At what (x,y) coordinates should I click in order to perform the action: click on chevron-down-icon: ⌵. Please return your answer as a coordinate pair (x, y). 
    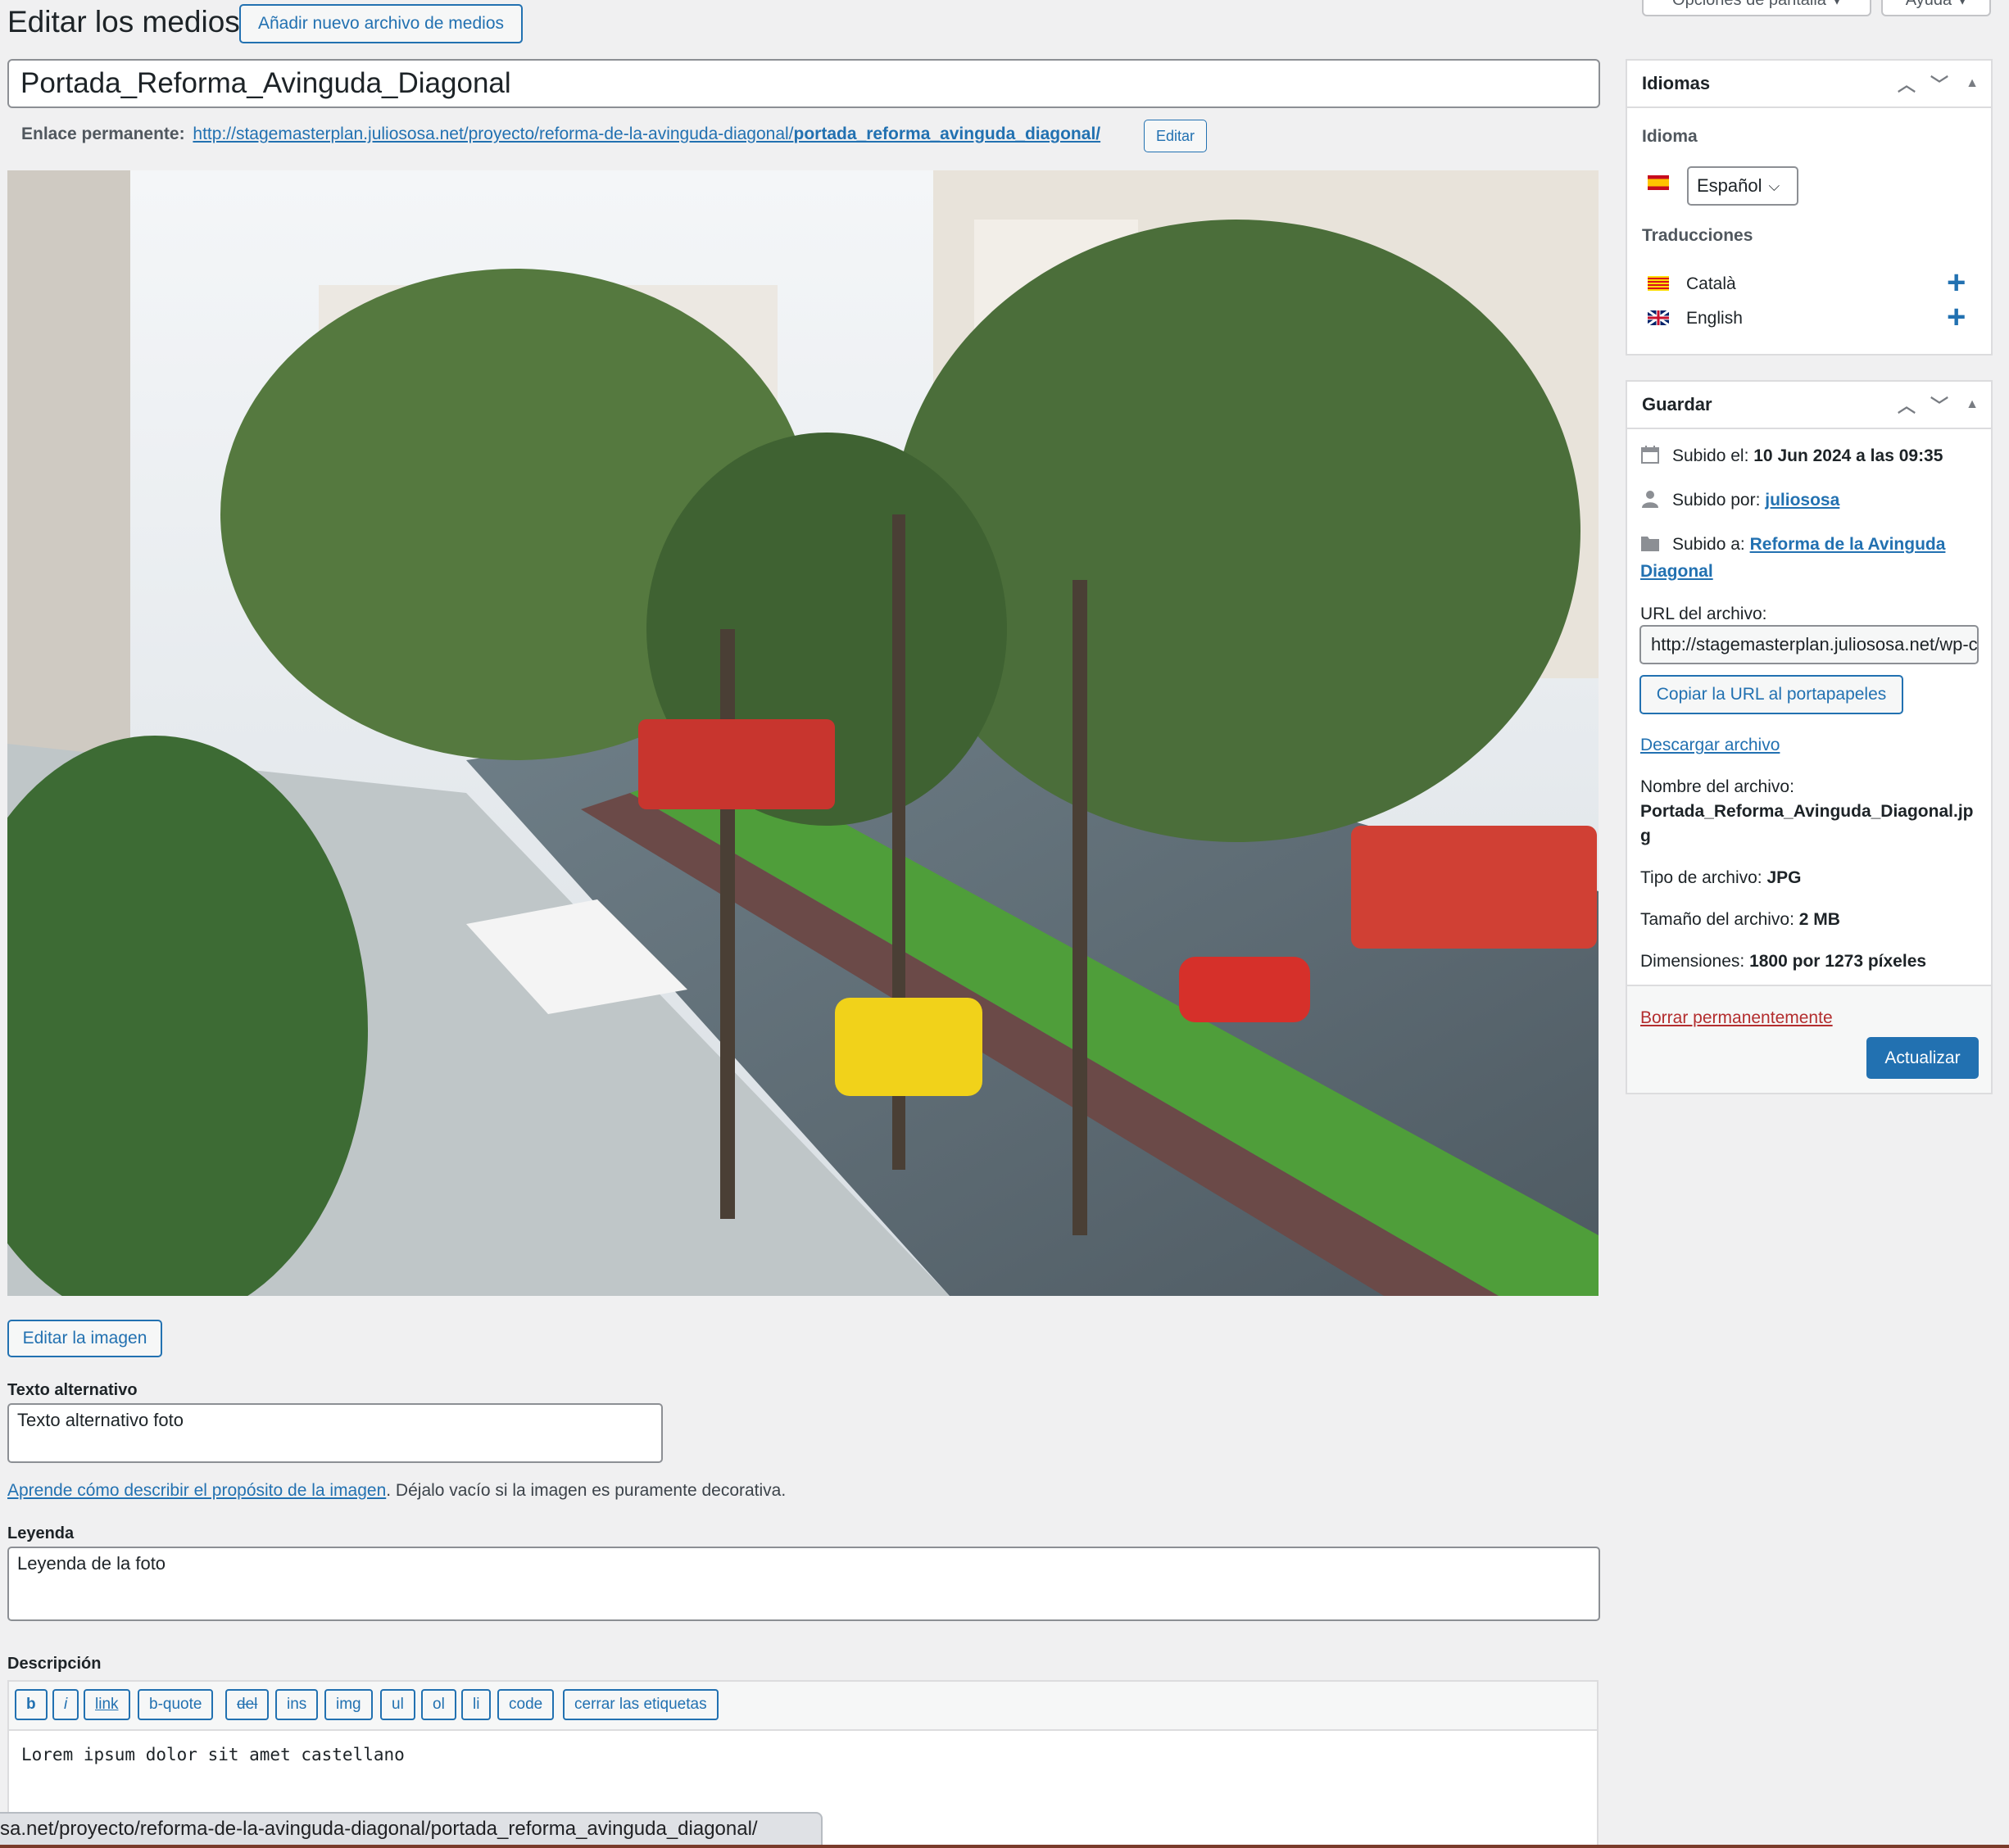
    Looking at the image, I should click on (1774, 185).